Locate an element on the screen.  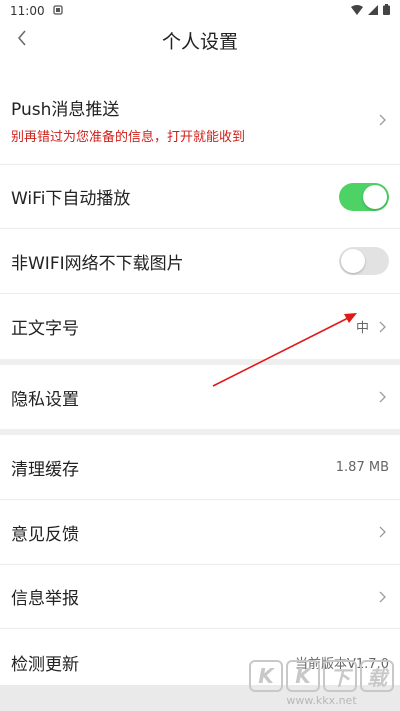
report-label: 信息举报 is located at coordinates (45, 599).